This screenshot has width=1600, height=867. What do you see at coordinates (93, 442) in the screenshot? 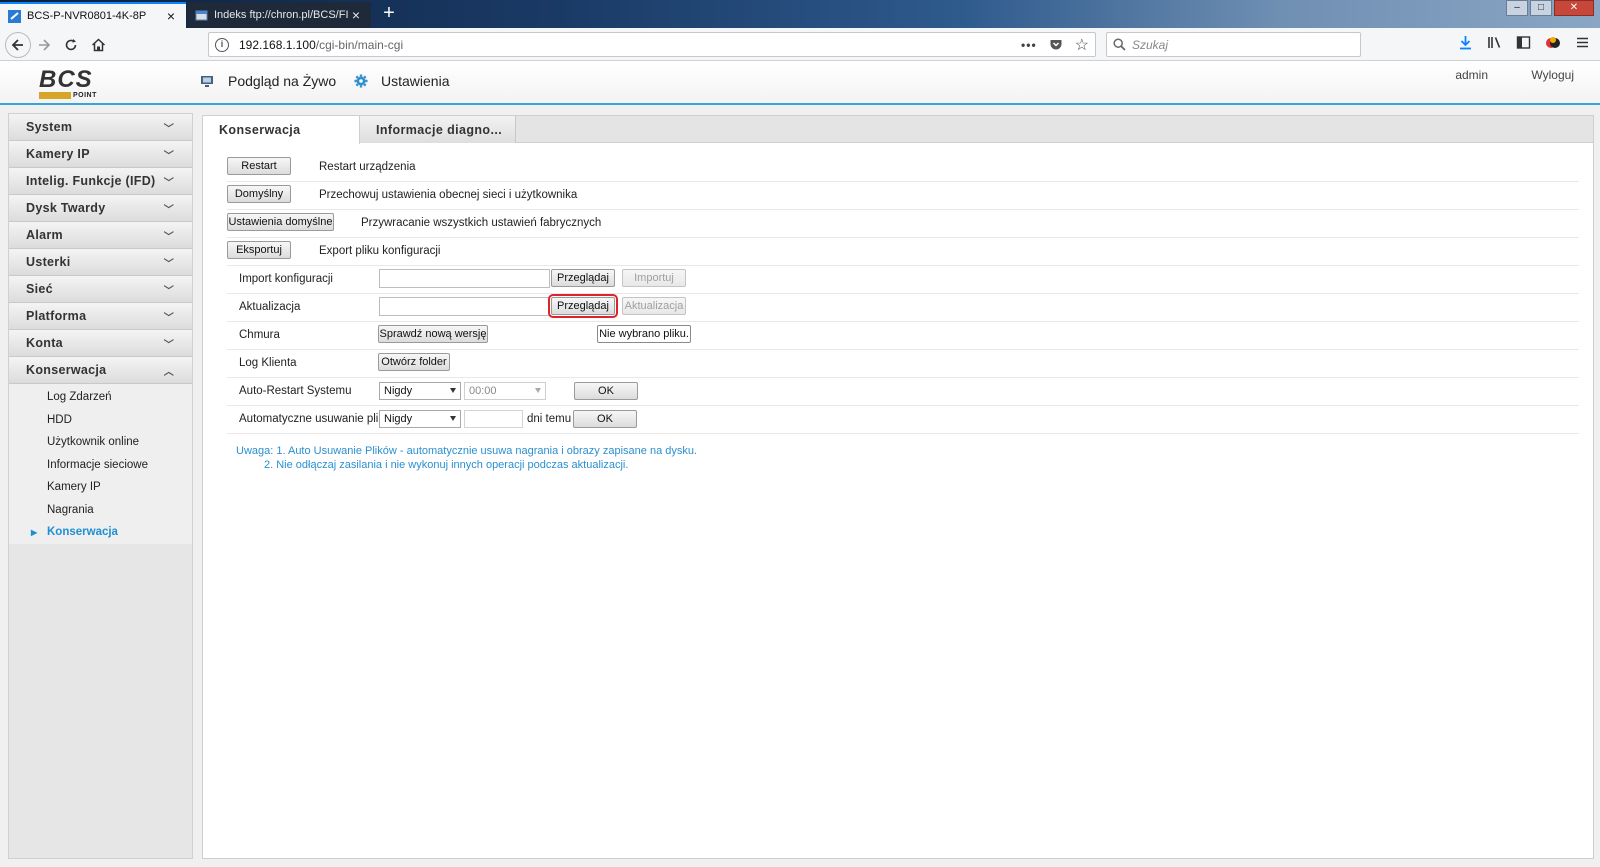
I see `sidebar-subitem-label: Użytkownik online` at bounding box center [93, 442].